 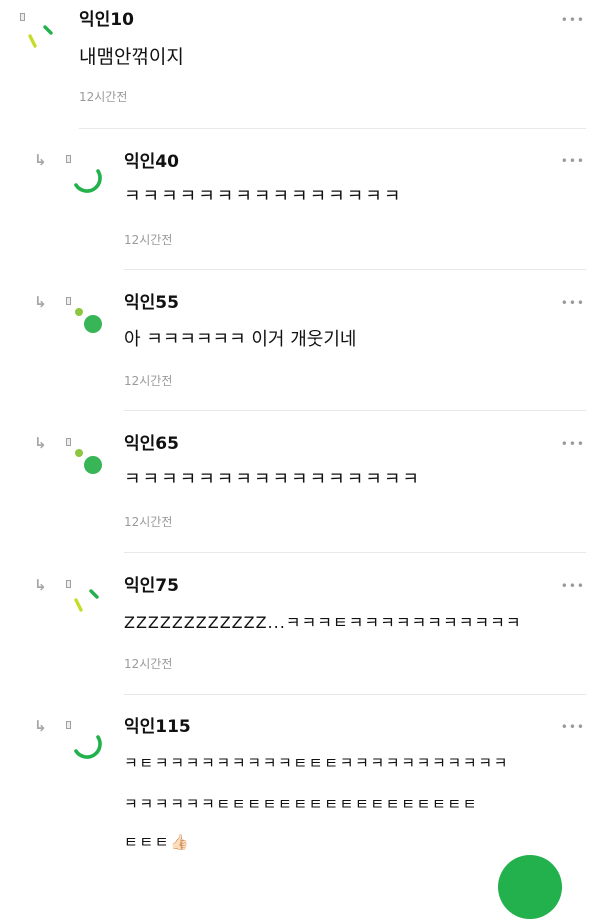 What do you see at coordinates (151, 444) in the screenshot?
I see `comment-author: 익인65` at bounding box center [151, 444].